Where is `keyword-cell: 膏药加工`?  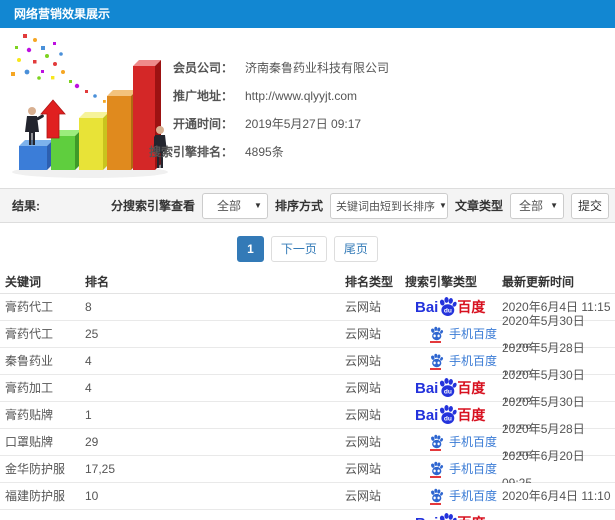 keyword-cell: 膏药加工 is located at coordinates (29, 388).